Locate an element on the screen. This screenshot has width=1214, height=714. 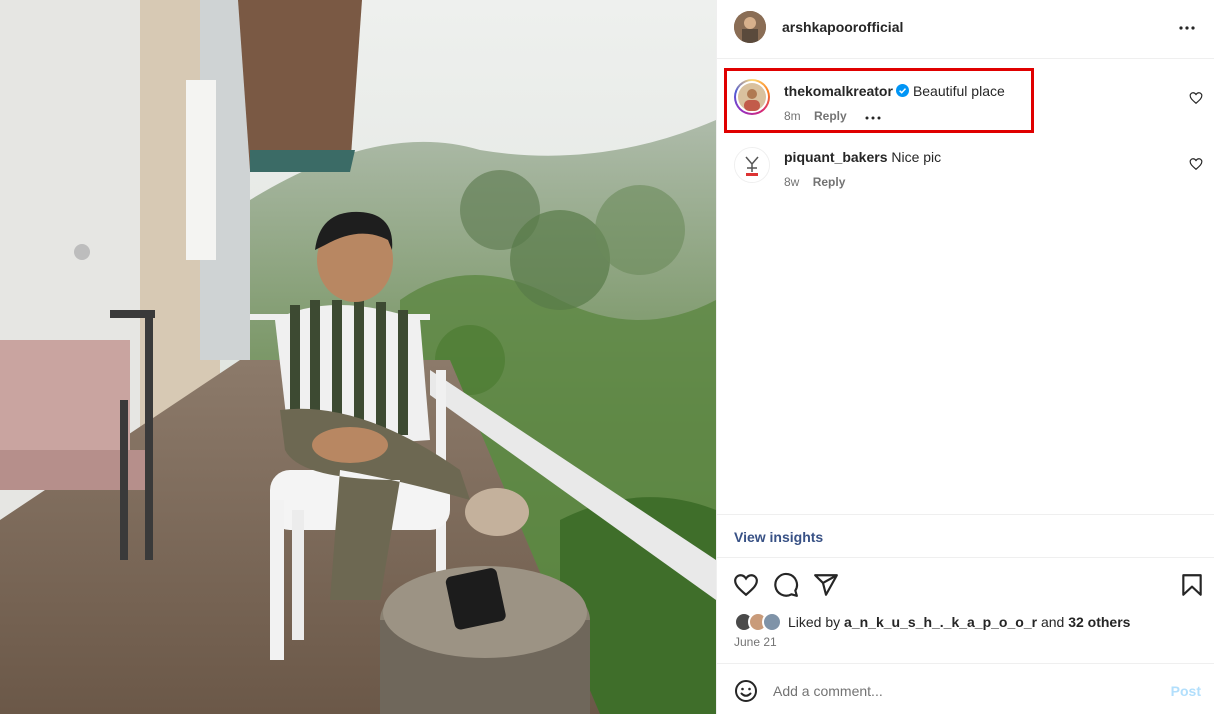
comment-meta: 8m Reply is located at coordinates (838, 116).